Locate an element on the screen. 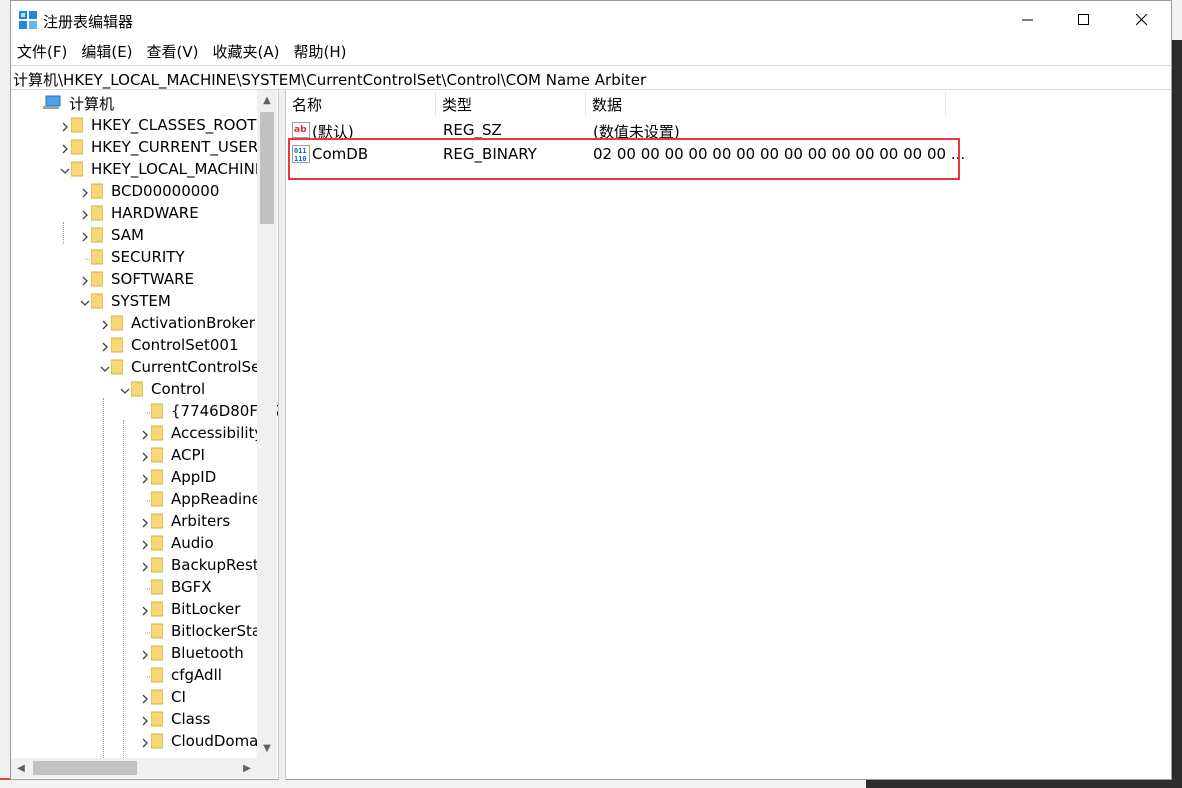 The width and height of the screenshot is (1182, 788). tree-item-control-child: BackupRestor is located at coordinates (206, 565).